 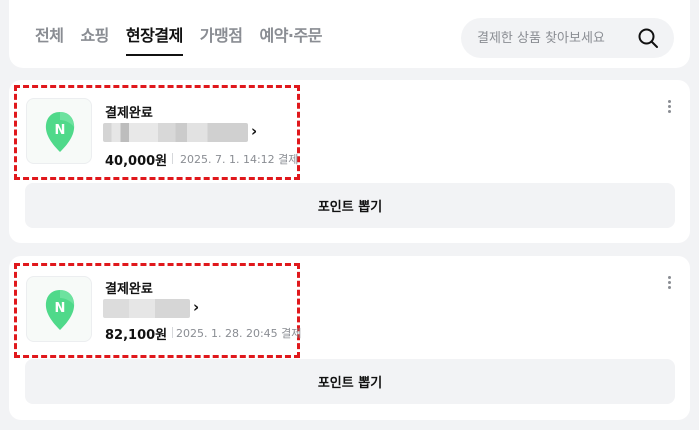 I want to click on payment-date: 2025. 1. 28. 20:45 결제, so click(x=239, y=333).